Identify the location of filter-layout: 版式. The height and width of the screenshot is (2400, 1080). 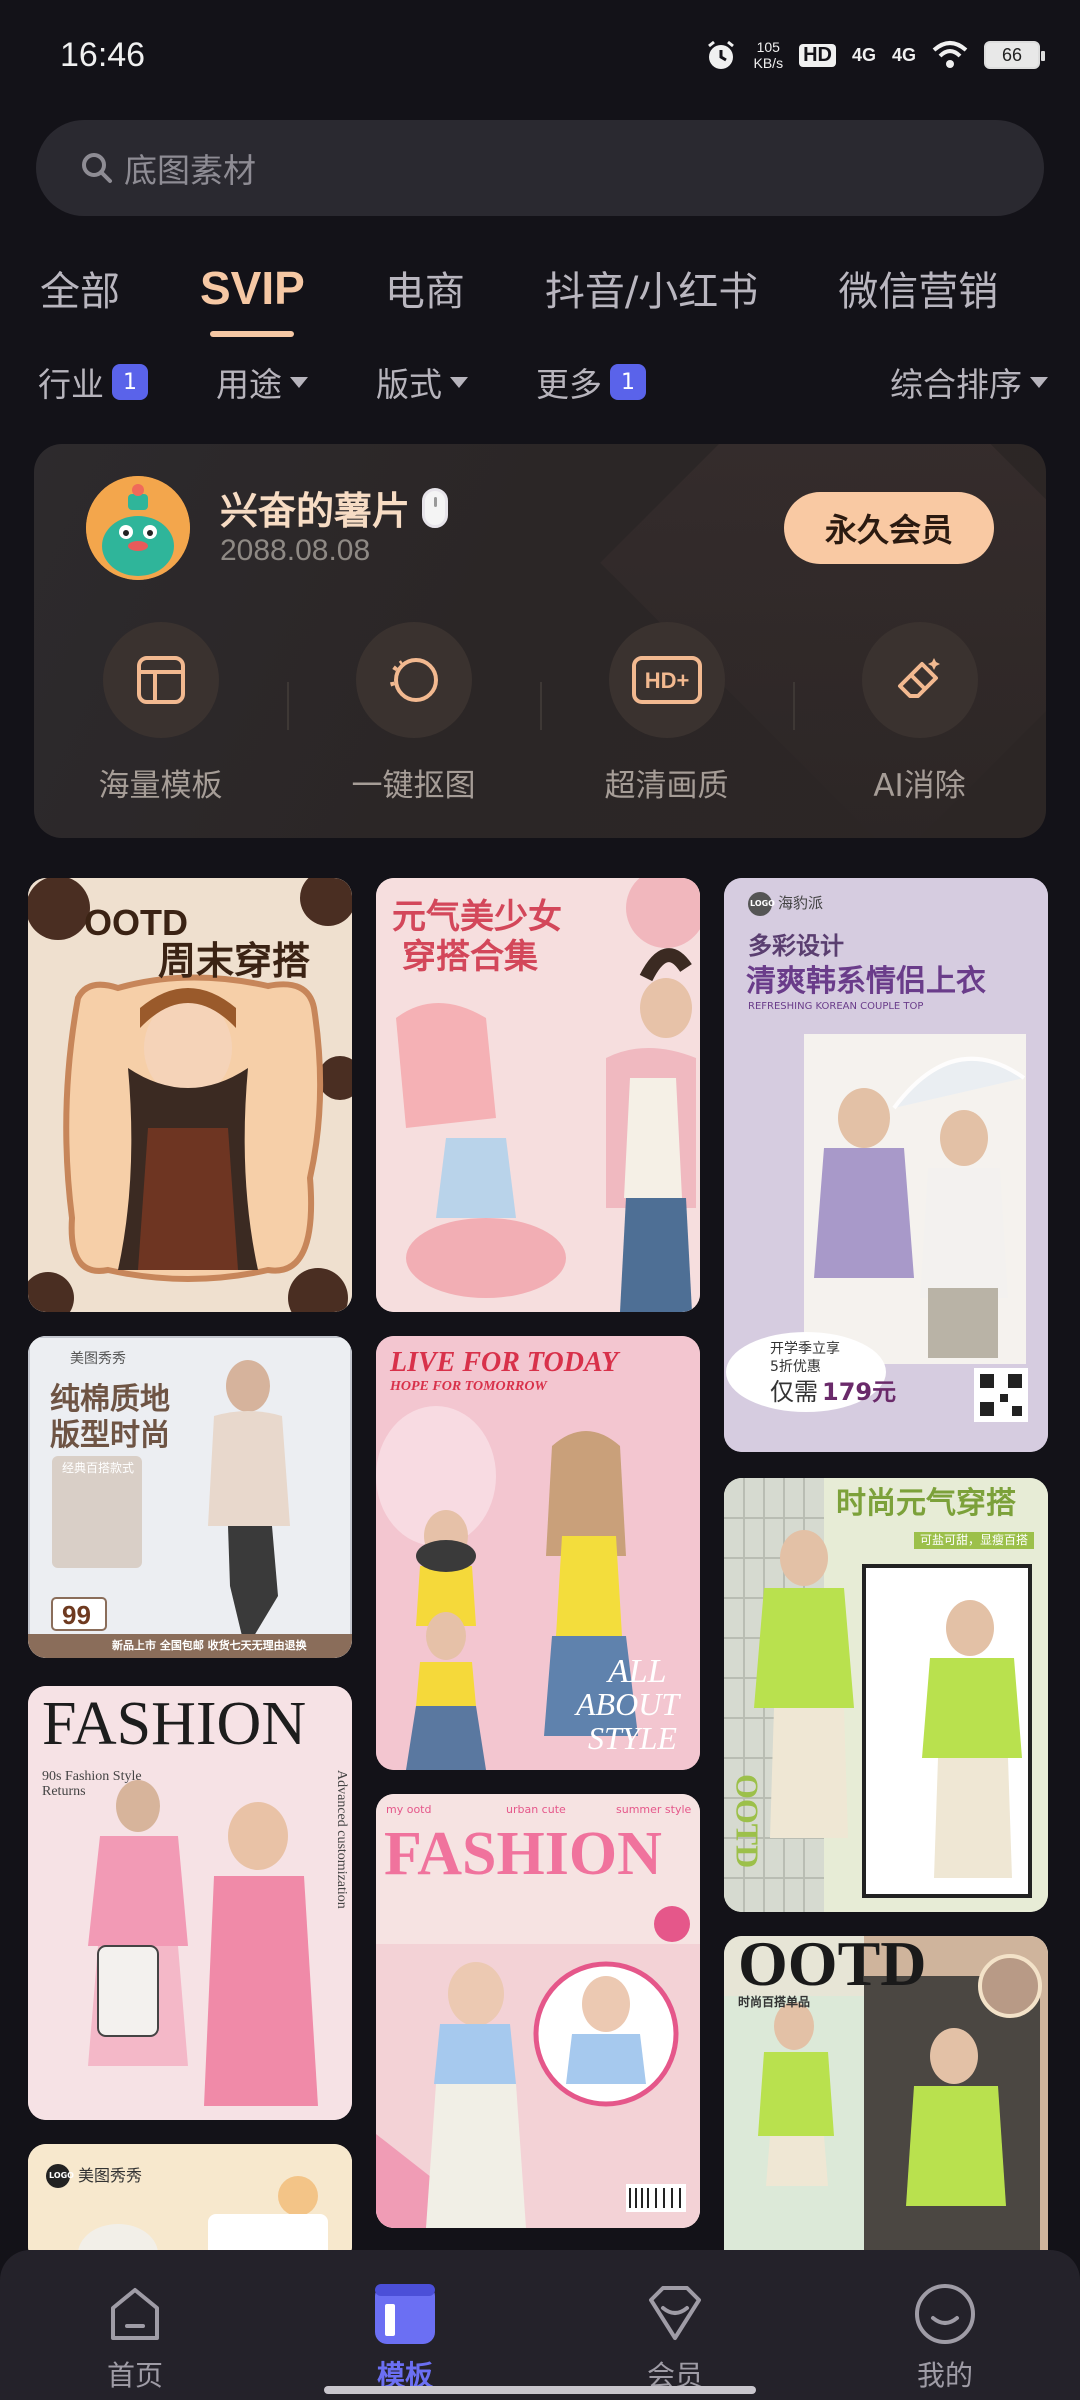
(422, 382).